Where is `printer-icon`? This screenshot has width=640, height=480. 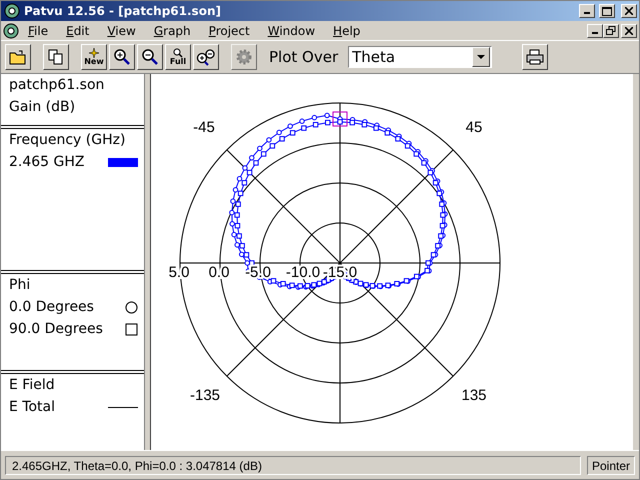
printer-icon is located at coordinates (535, 57).